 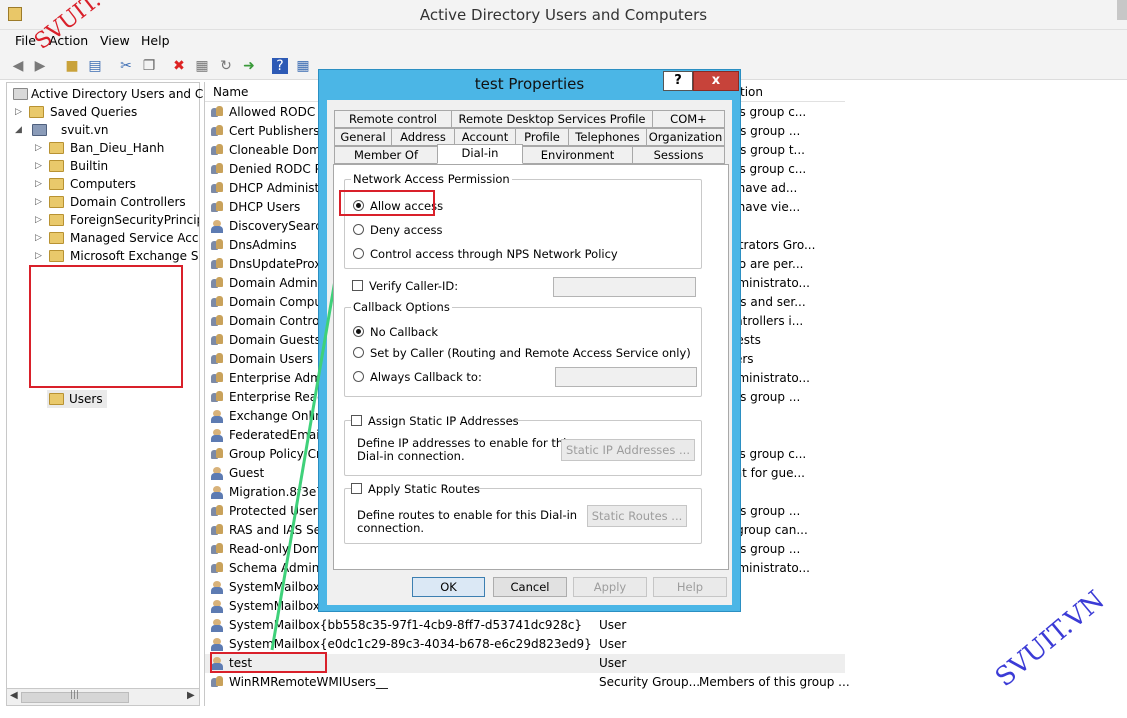 What do you see at coordinates (14, 695) in the screenshot?
I see `scroll-left-icon: ◀` at bounding box center [14, 695].